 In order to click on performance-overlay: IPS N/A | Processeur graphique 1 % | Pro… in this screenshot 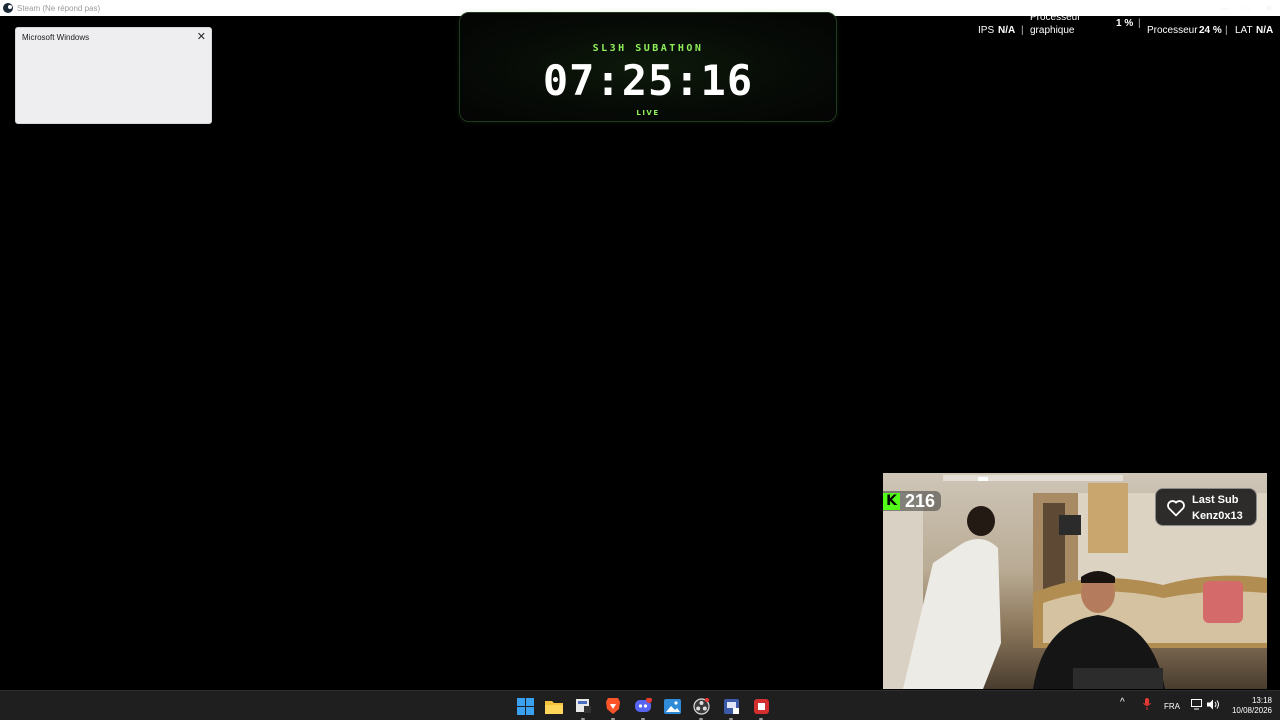, I will do `click(1128, 26)`.